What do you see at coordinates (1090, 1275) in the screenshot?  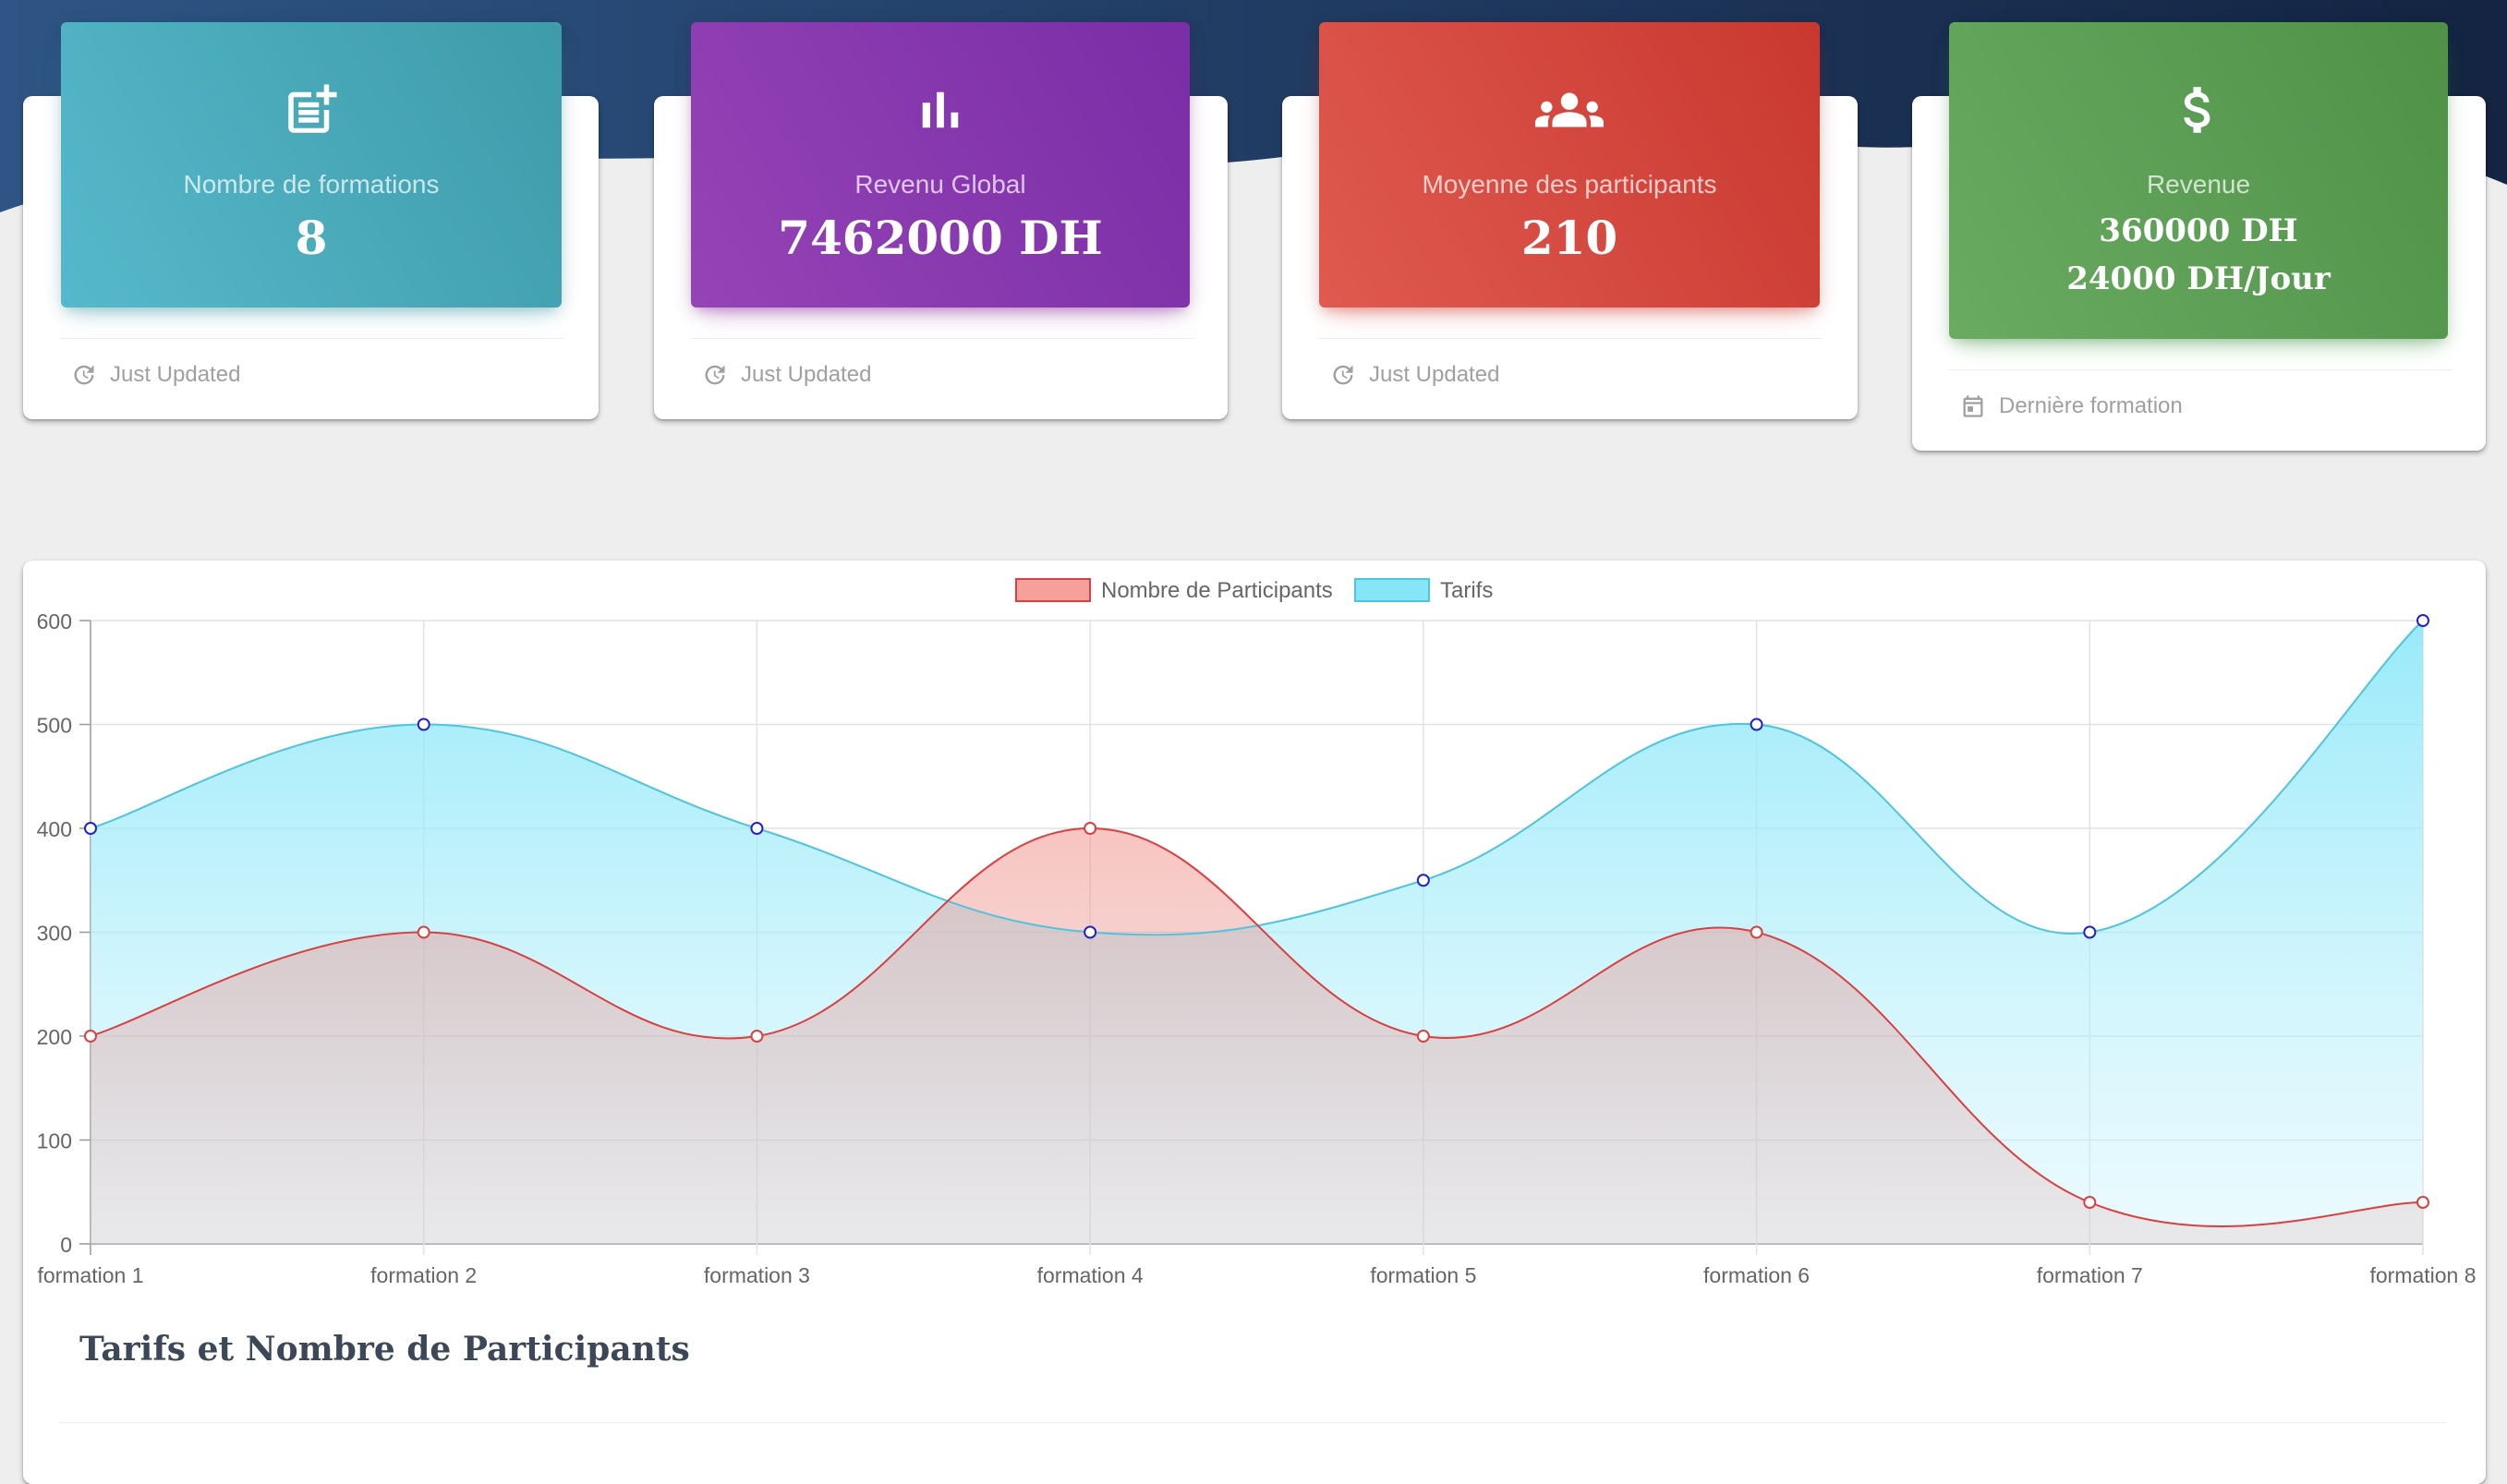 I see `x-tick-label: formation 4` at bounding box center [1090, 1275].